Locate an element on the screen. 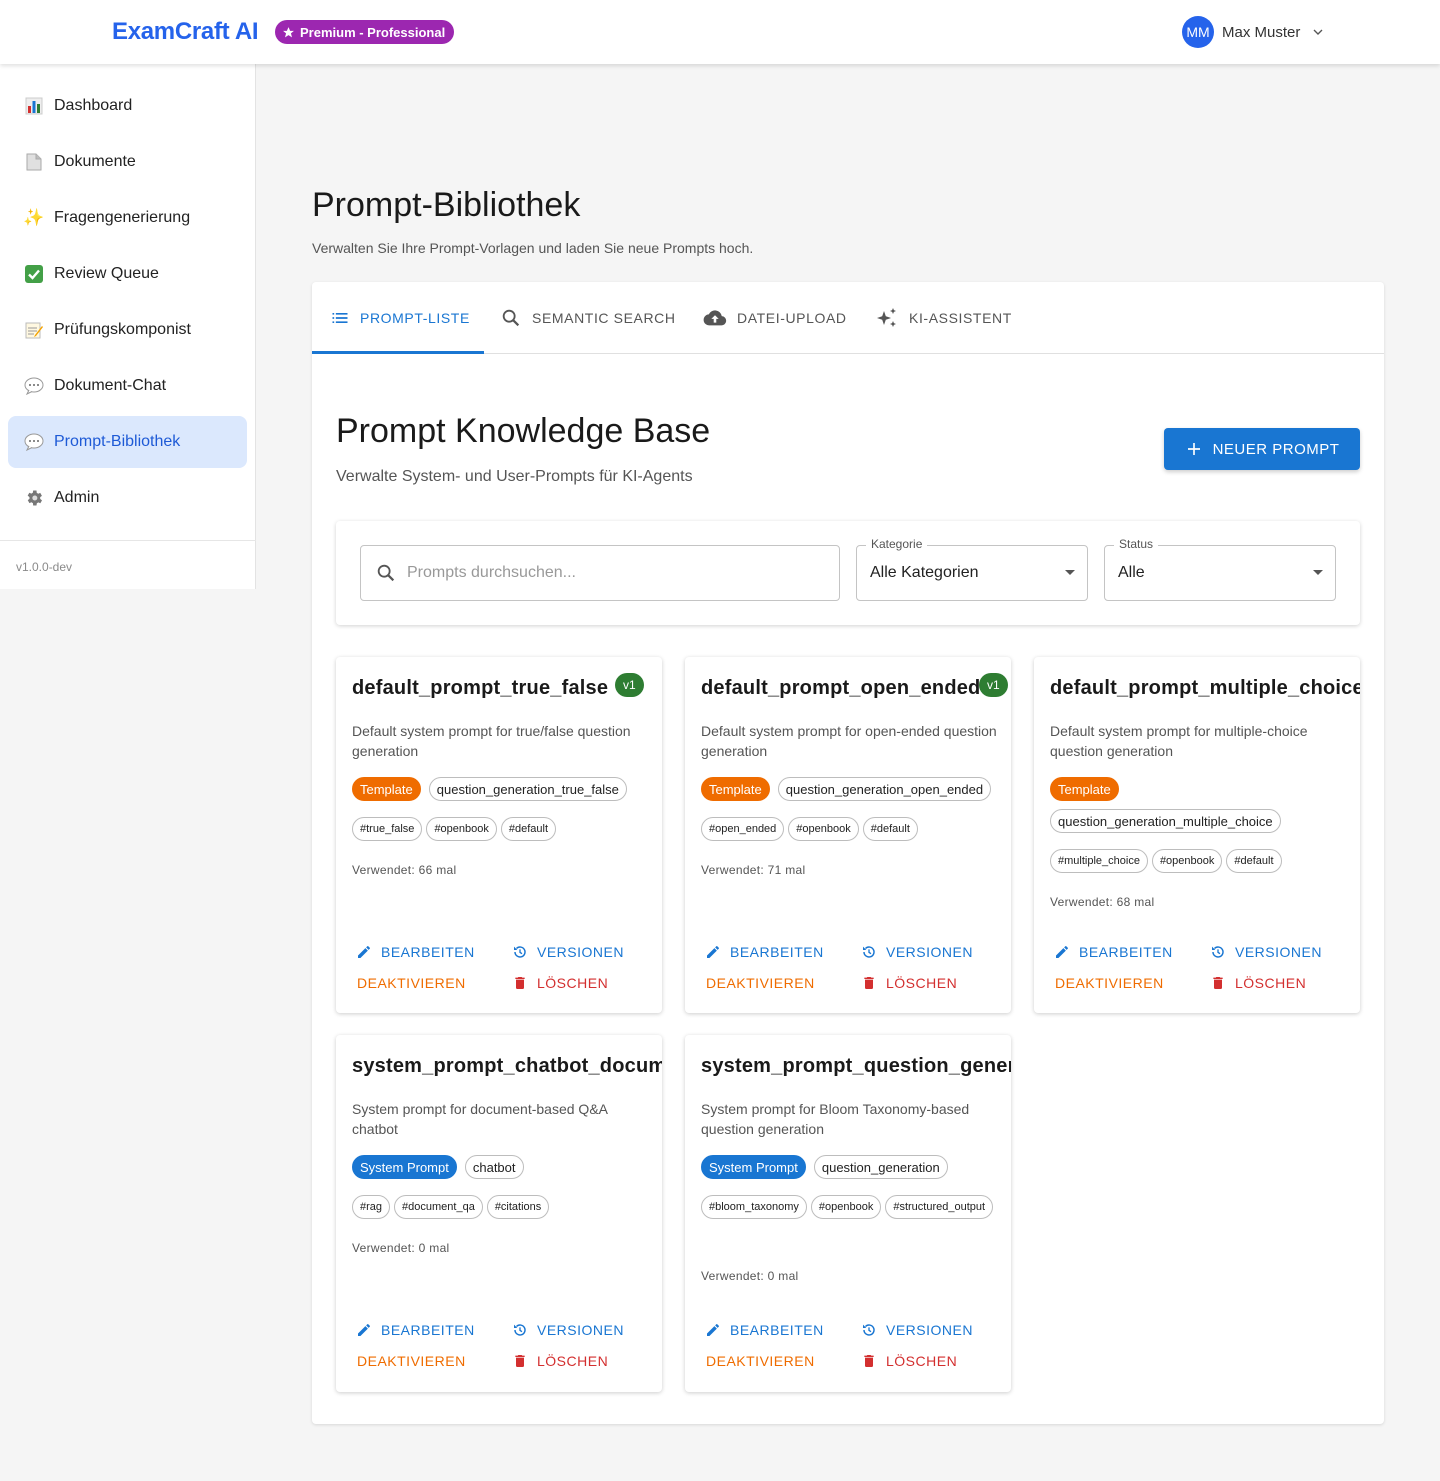 Image resolution: width=1440 pixels, height=1481 pixels. tab-label: KI-ASSISTENT is located at coordinates (960, 318).